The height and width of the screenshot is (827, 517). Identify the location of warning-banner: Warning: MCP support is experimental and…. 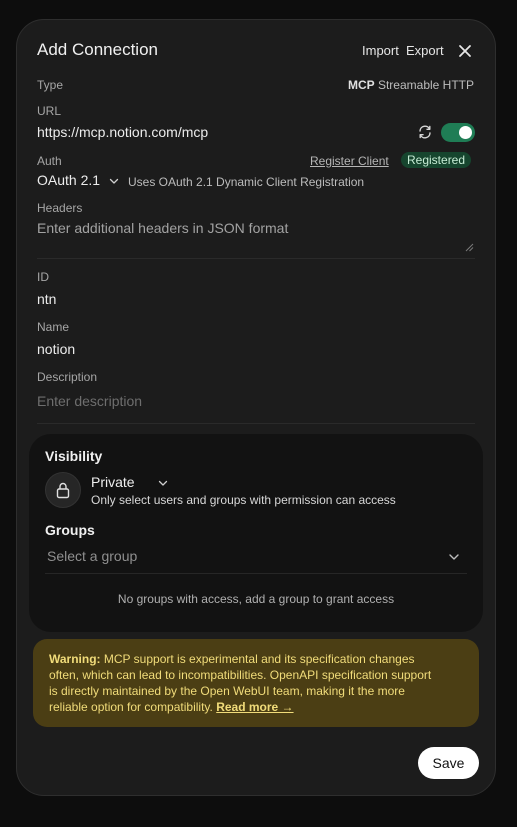
(256, 683).